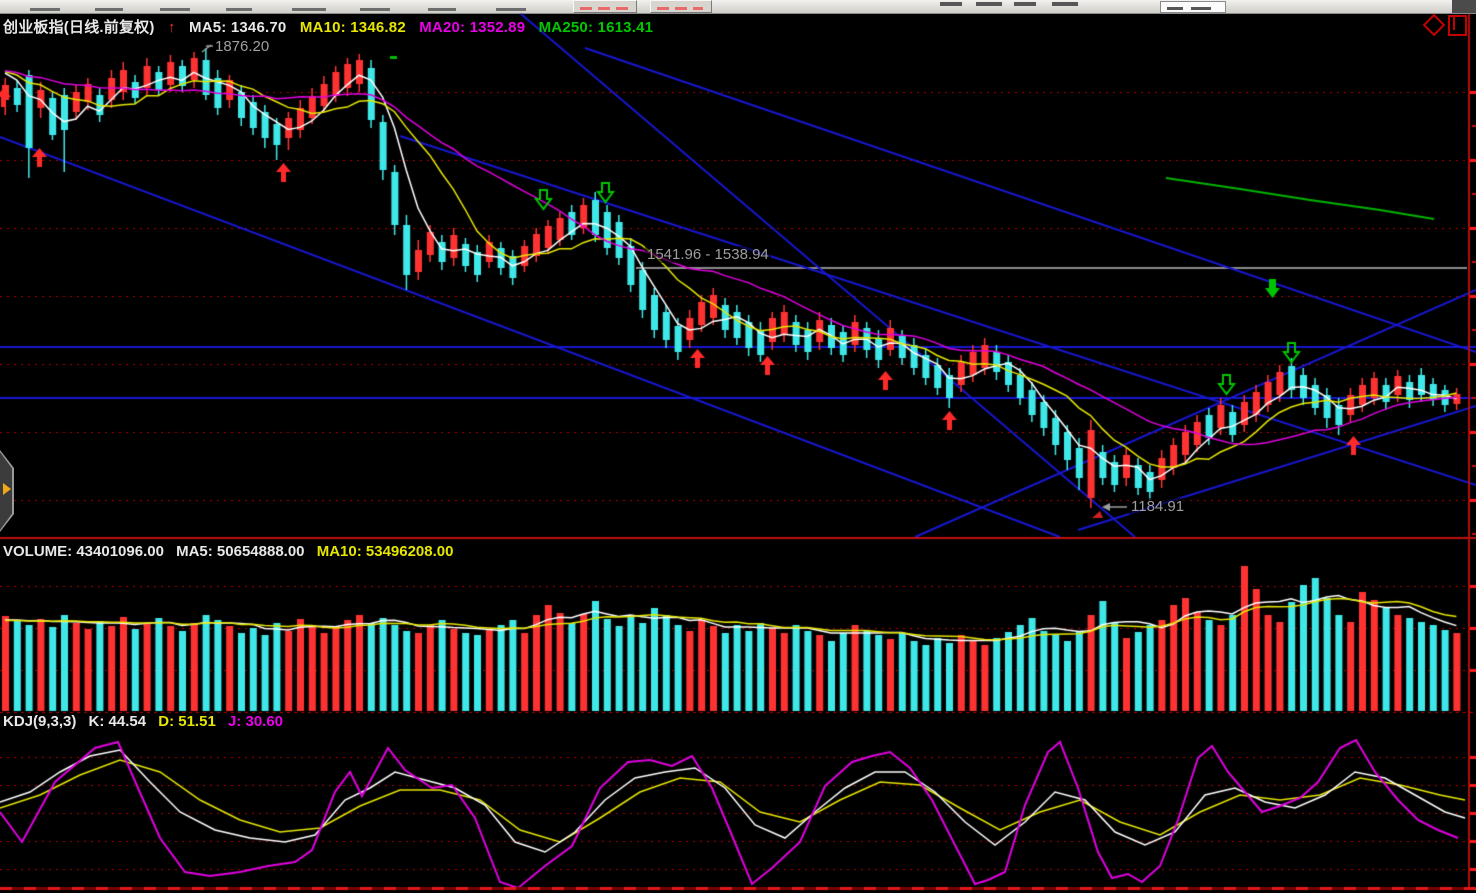 This screenshot has height=893, width=1476. What do you see at coordinates (352, 27) in the screenshot?
I see `ma10-value: MA10: 1346.82` at bounding box center [352, 27].